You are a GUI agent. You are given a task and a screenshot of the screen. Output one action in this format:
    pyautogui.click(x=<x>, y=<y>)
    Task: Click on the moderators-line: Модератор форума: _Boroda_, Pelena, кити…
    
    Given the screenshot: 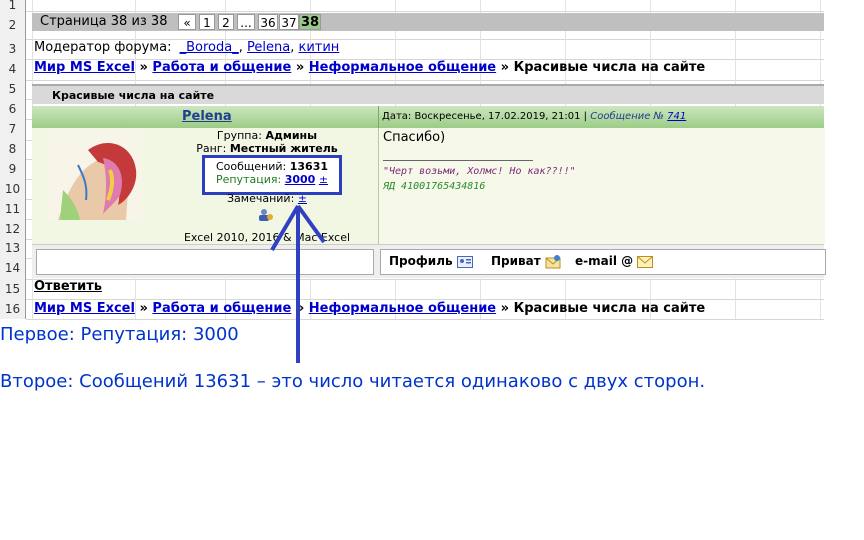 What is the action you would take?
    pyautogui.click(x=186, y=47)
    